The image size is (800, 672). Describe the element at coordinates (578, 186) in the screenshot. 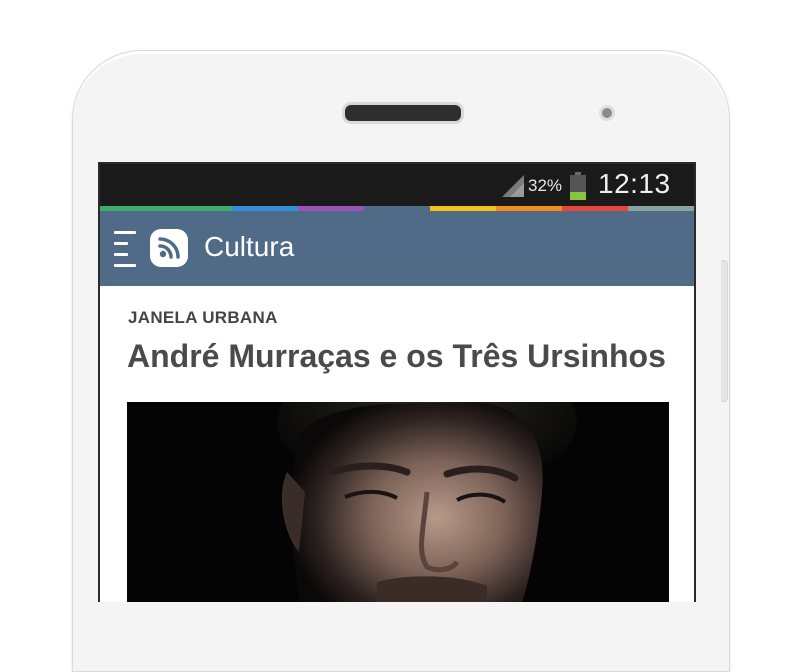

I see `battery-icon` at that location.